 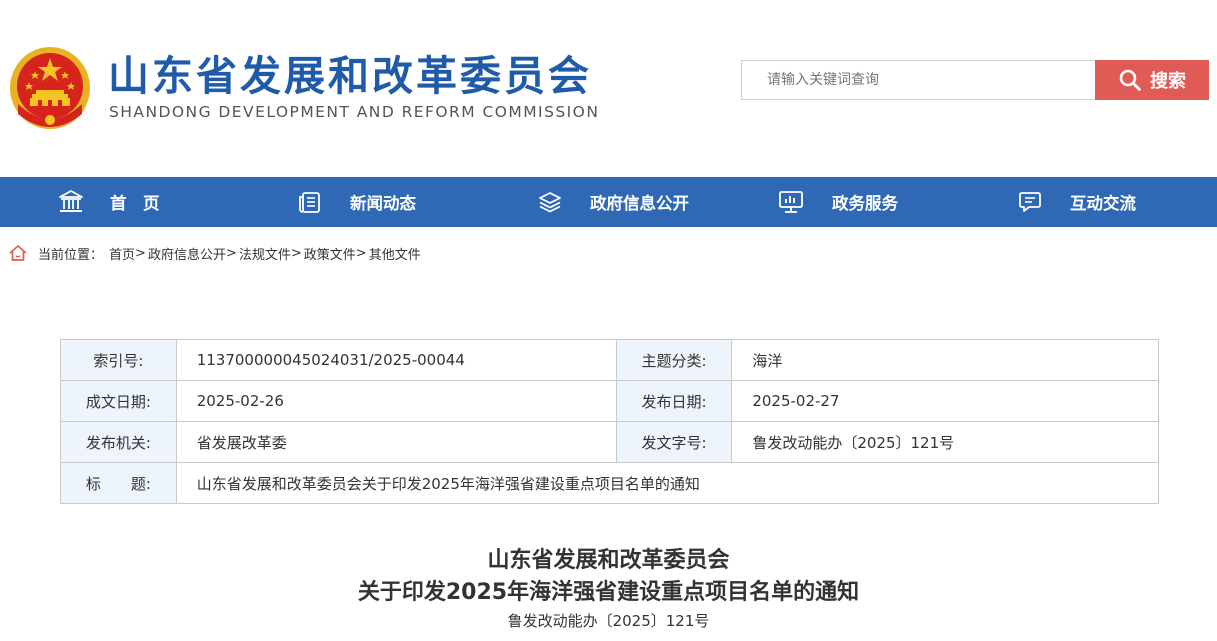 I want to click on index-label: 索引号:, so click(x=118, y=360).